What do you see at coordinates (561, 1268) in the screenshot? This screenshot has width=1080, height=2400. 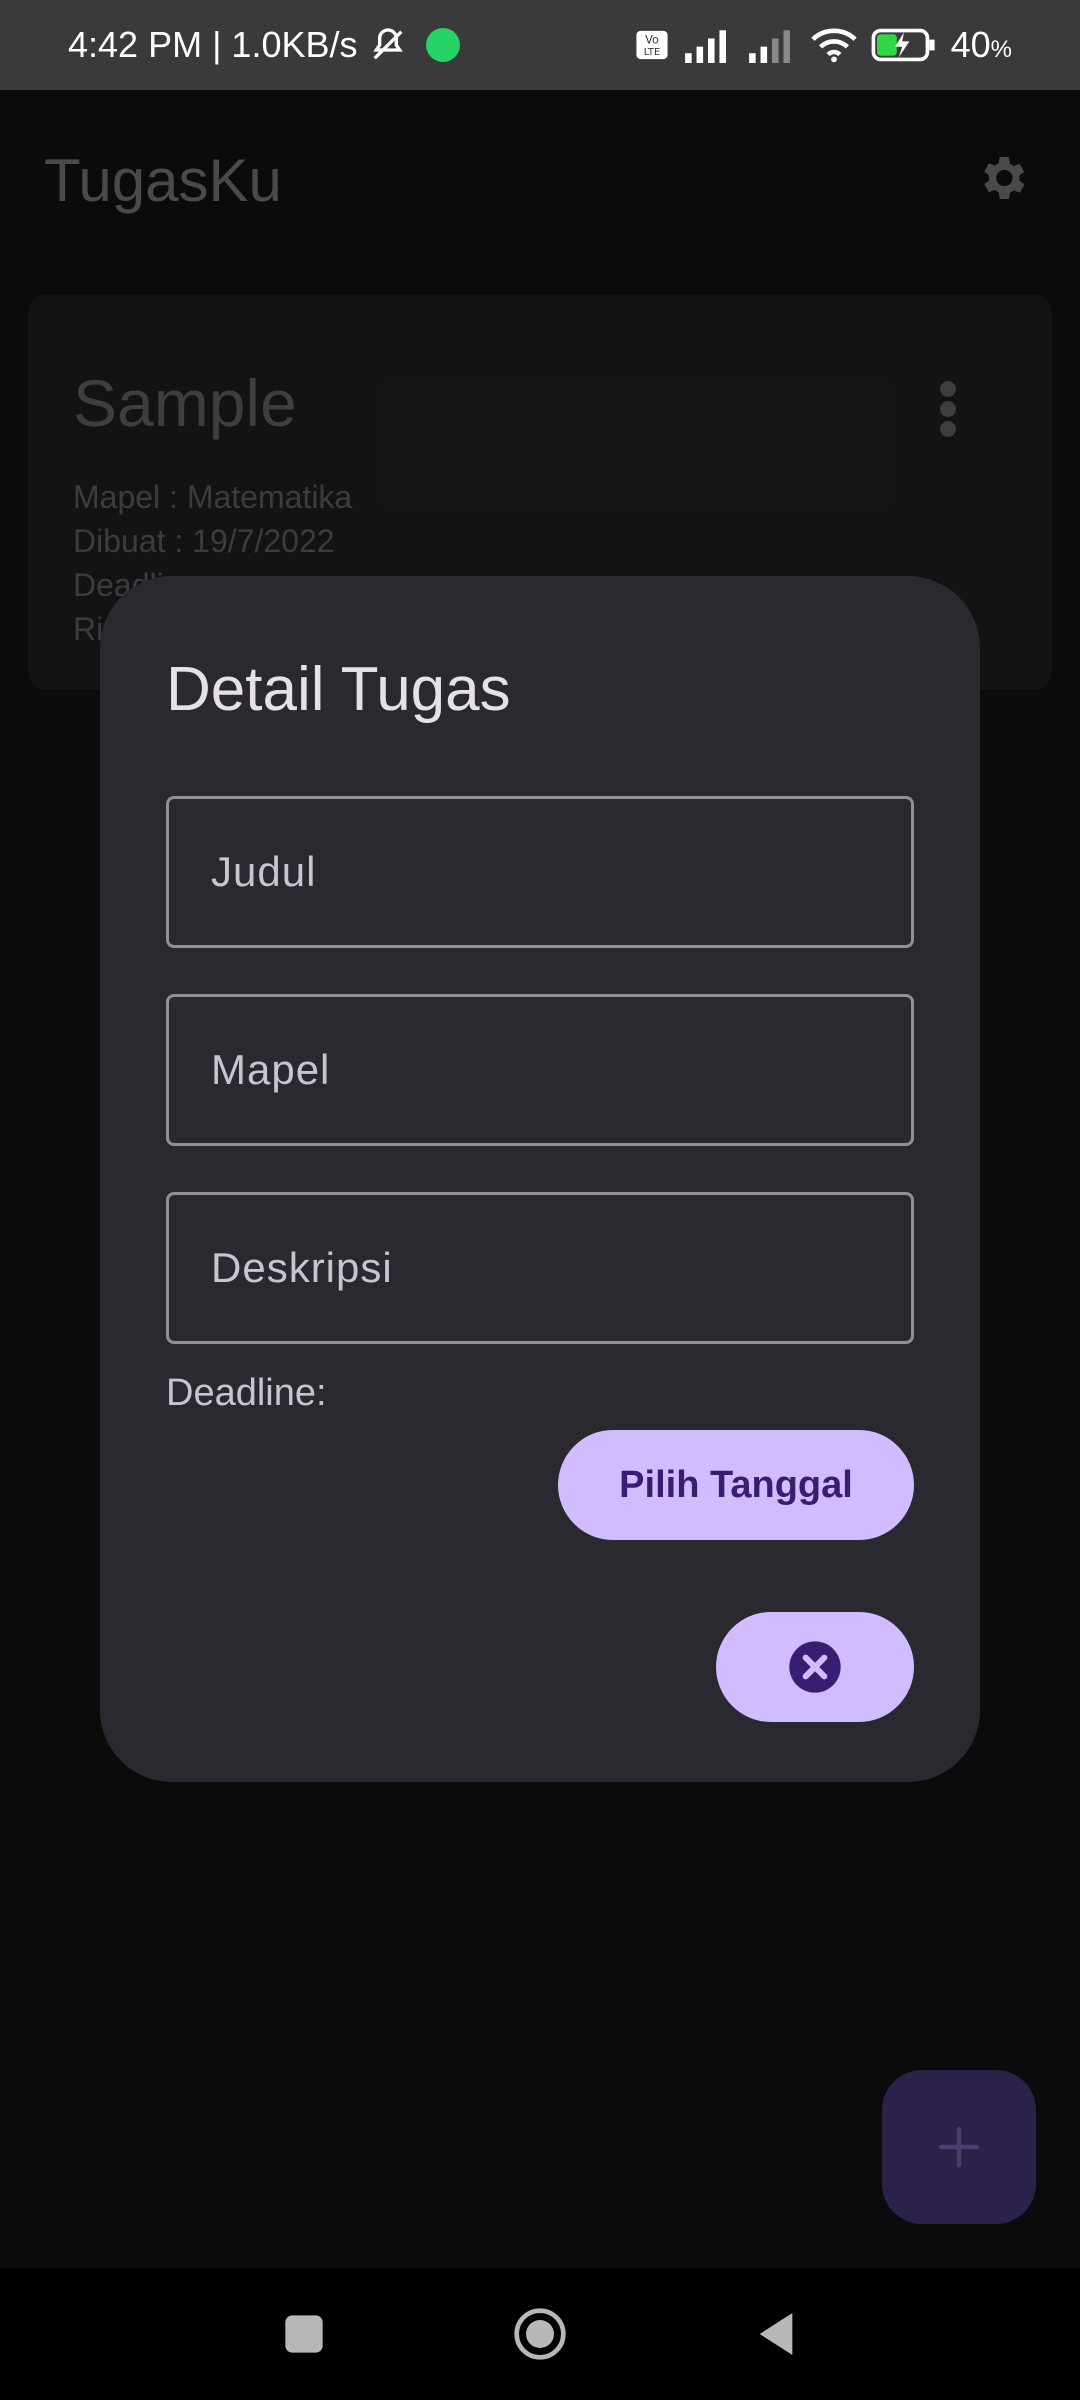 I see `deskripsi-input` at bounding box center [561, 1268].